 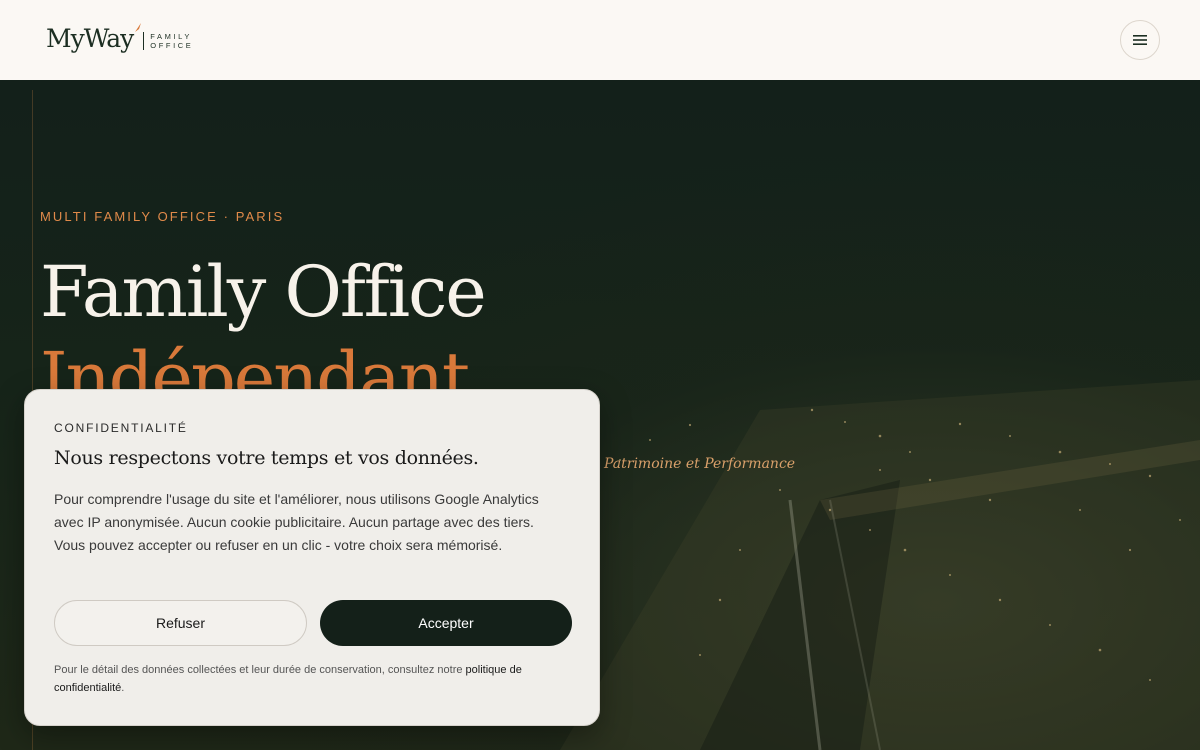 I want to click on cookie-footnote-end: ., so click(x=123, y=688).